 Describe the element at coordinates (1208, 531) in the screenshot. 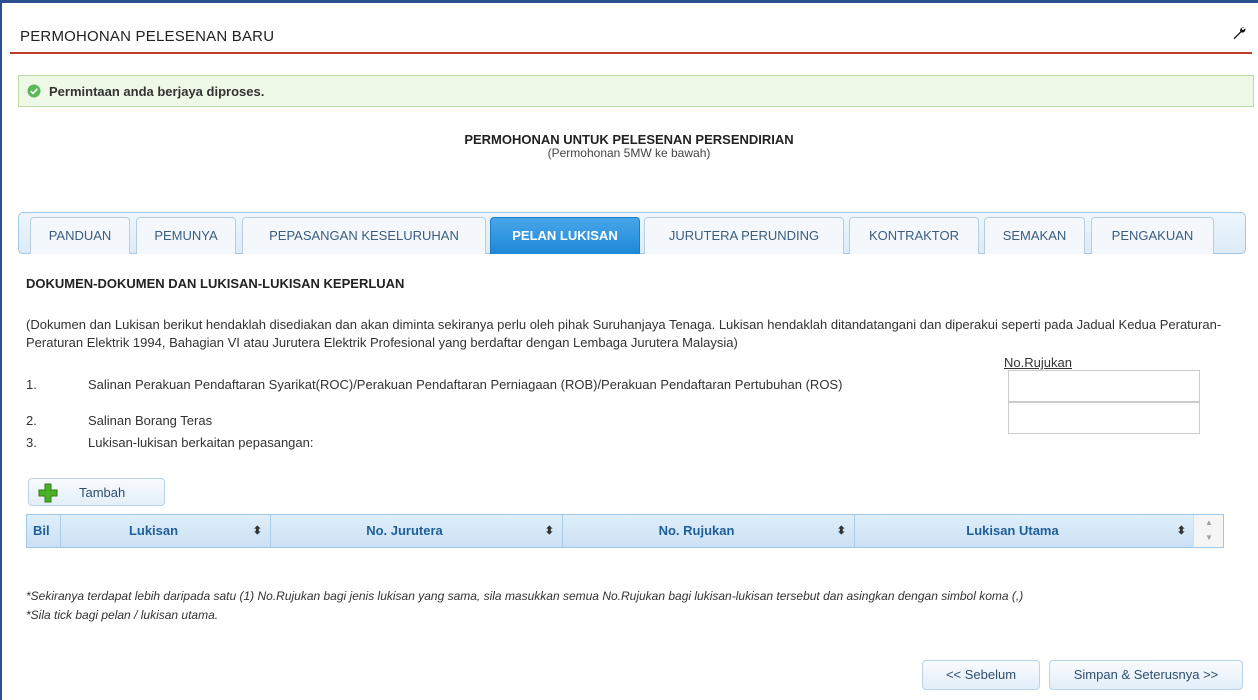

I see `table-scrollbar: ▲ ▼` at that location.